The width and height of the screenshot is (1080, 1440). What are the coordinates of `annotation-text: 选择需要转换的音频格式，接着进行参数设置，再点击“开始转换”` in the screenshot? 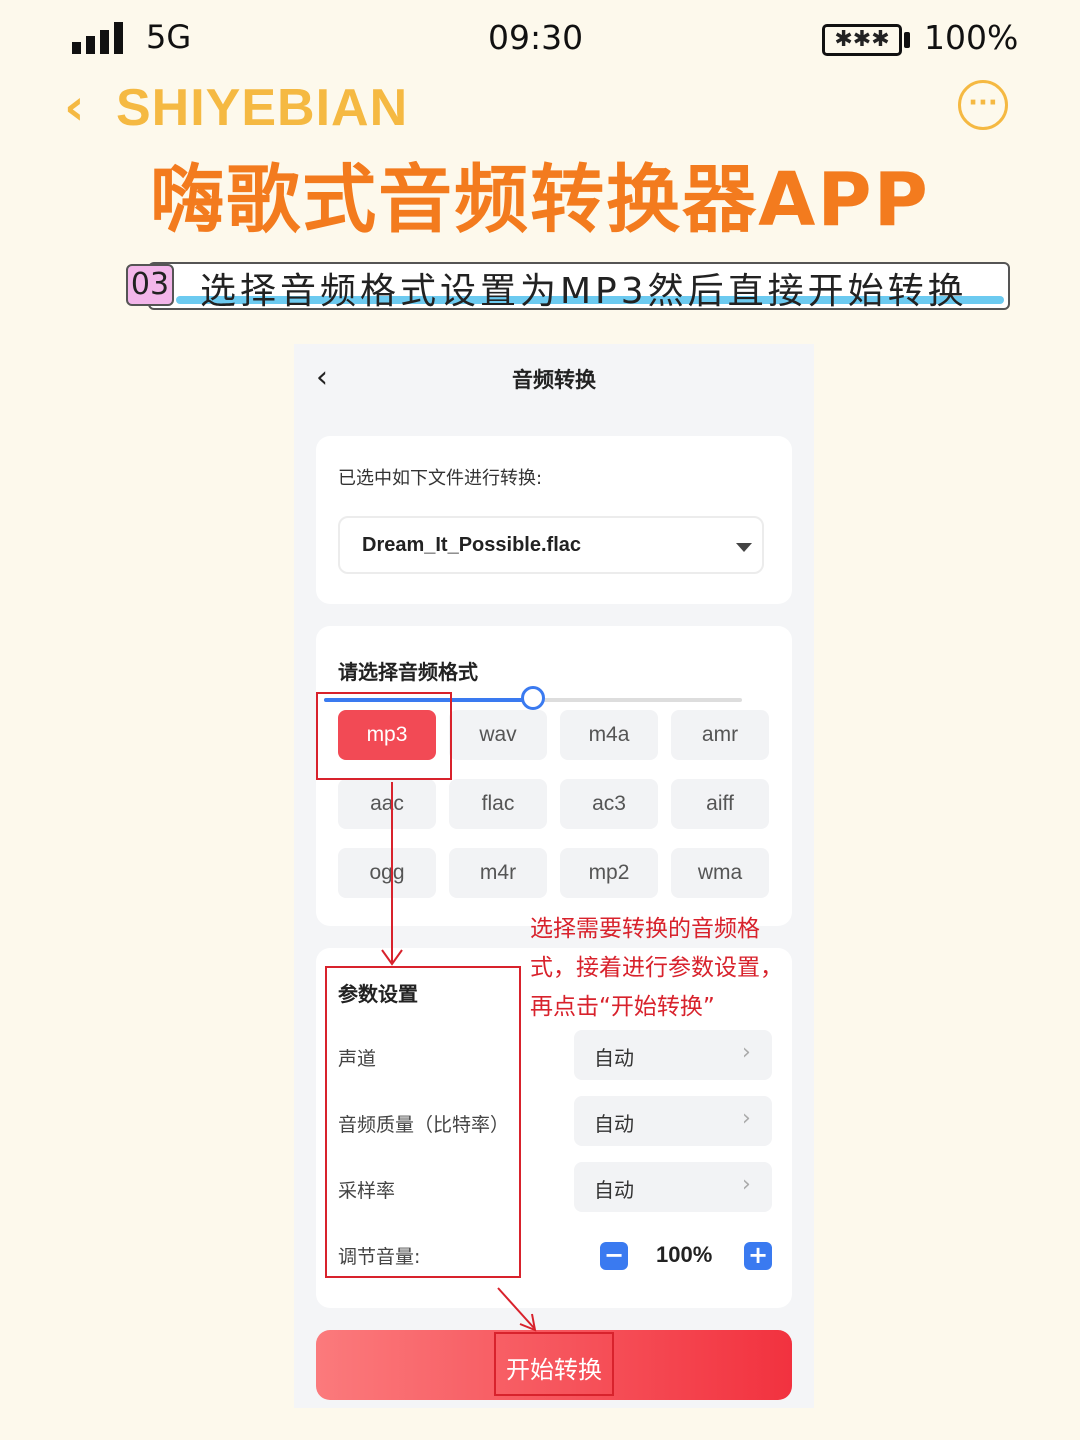 It's located at (656, 968).